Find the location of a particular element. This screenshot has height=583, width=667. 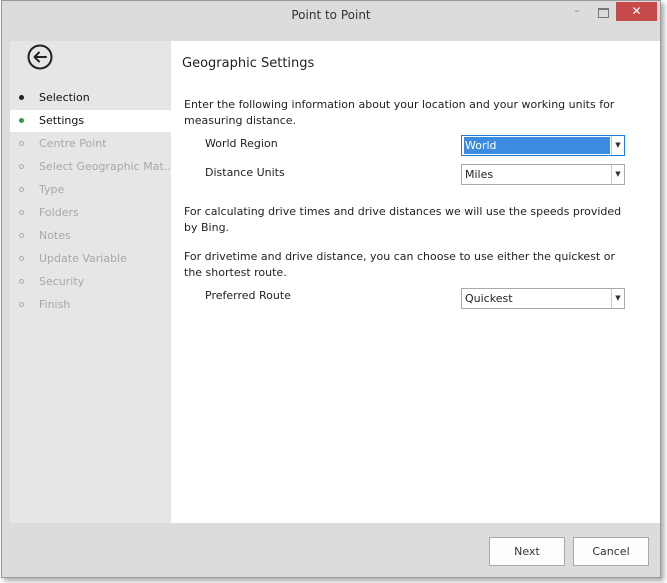

cancel-button: Cancel is located at coordinates (611, 551).